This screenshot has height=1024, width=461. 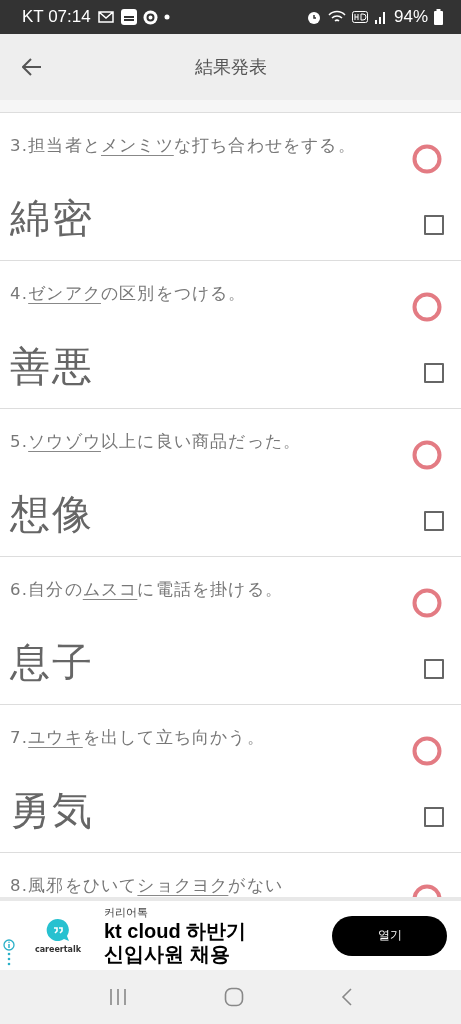 What do you see at coordinates (52, 218) in the screenshot?
I see `answer-text: 綿密` at bounding box center [52, 218].